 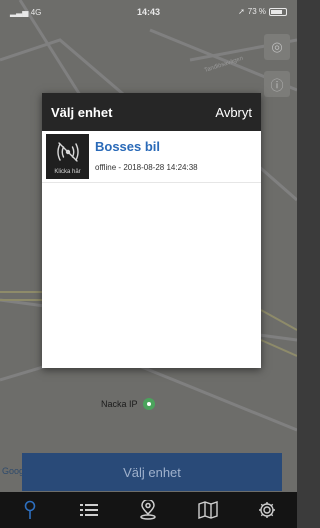 I want to click on battery-indicator: ➚ 73 %, so click(x=262, y=11).